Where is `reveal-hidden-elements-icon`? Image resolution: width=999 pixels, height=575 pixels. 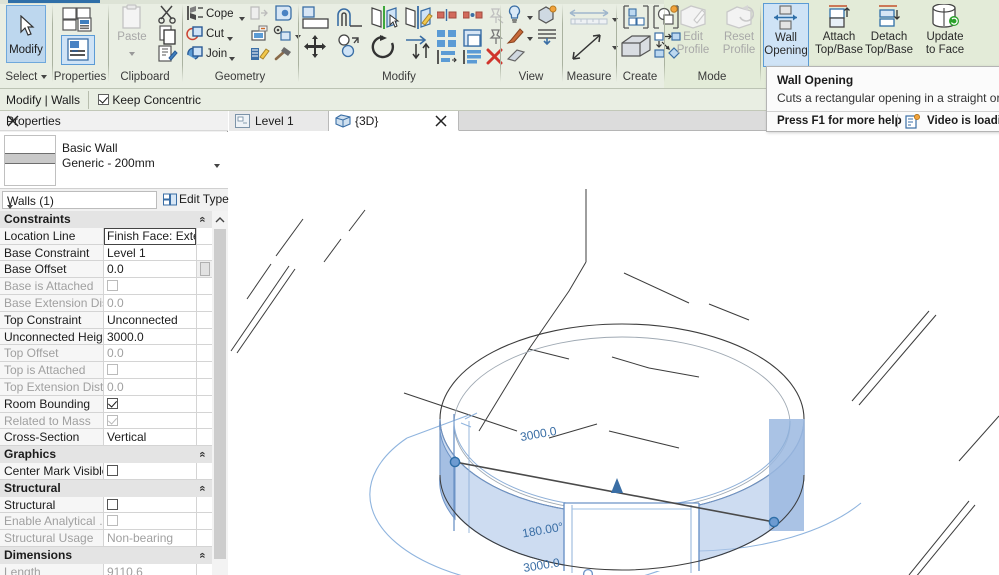 reveal-hidden-elements-icon is located at coordinates (514, 14).